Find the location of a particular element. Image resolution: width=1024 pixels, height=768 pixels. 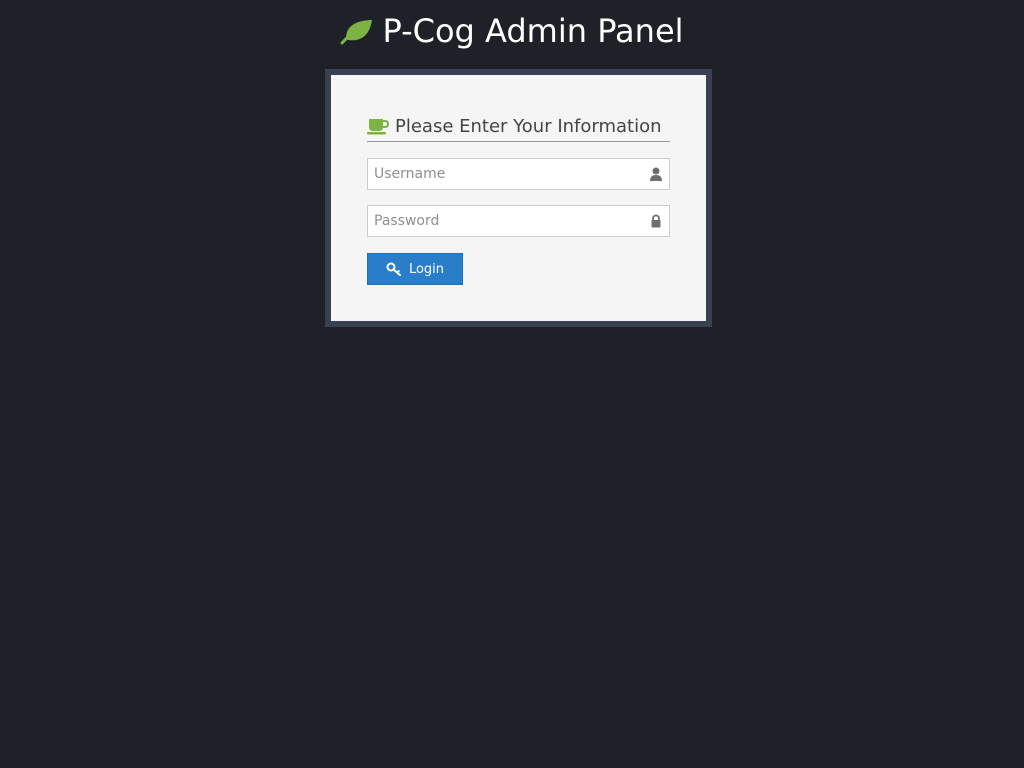

page-header: P-Cog Admin Panel is located at coordinates (512, 31).